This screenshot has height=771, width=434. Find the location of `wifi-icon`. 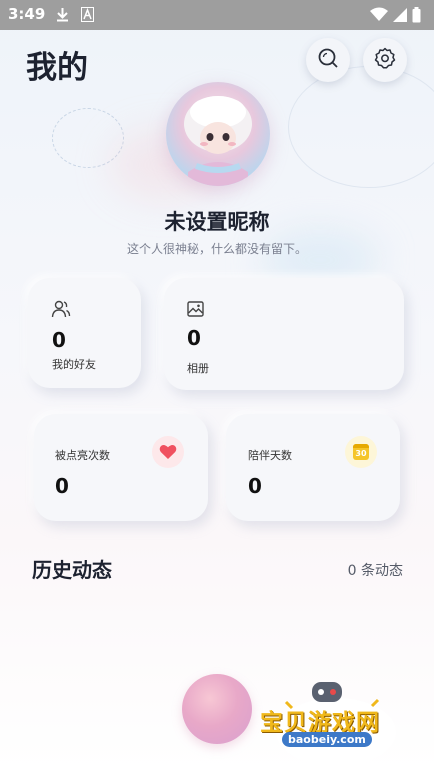

wifi-icon is located at coordinates (379, 16).